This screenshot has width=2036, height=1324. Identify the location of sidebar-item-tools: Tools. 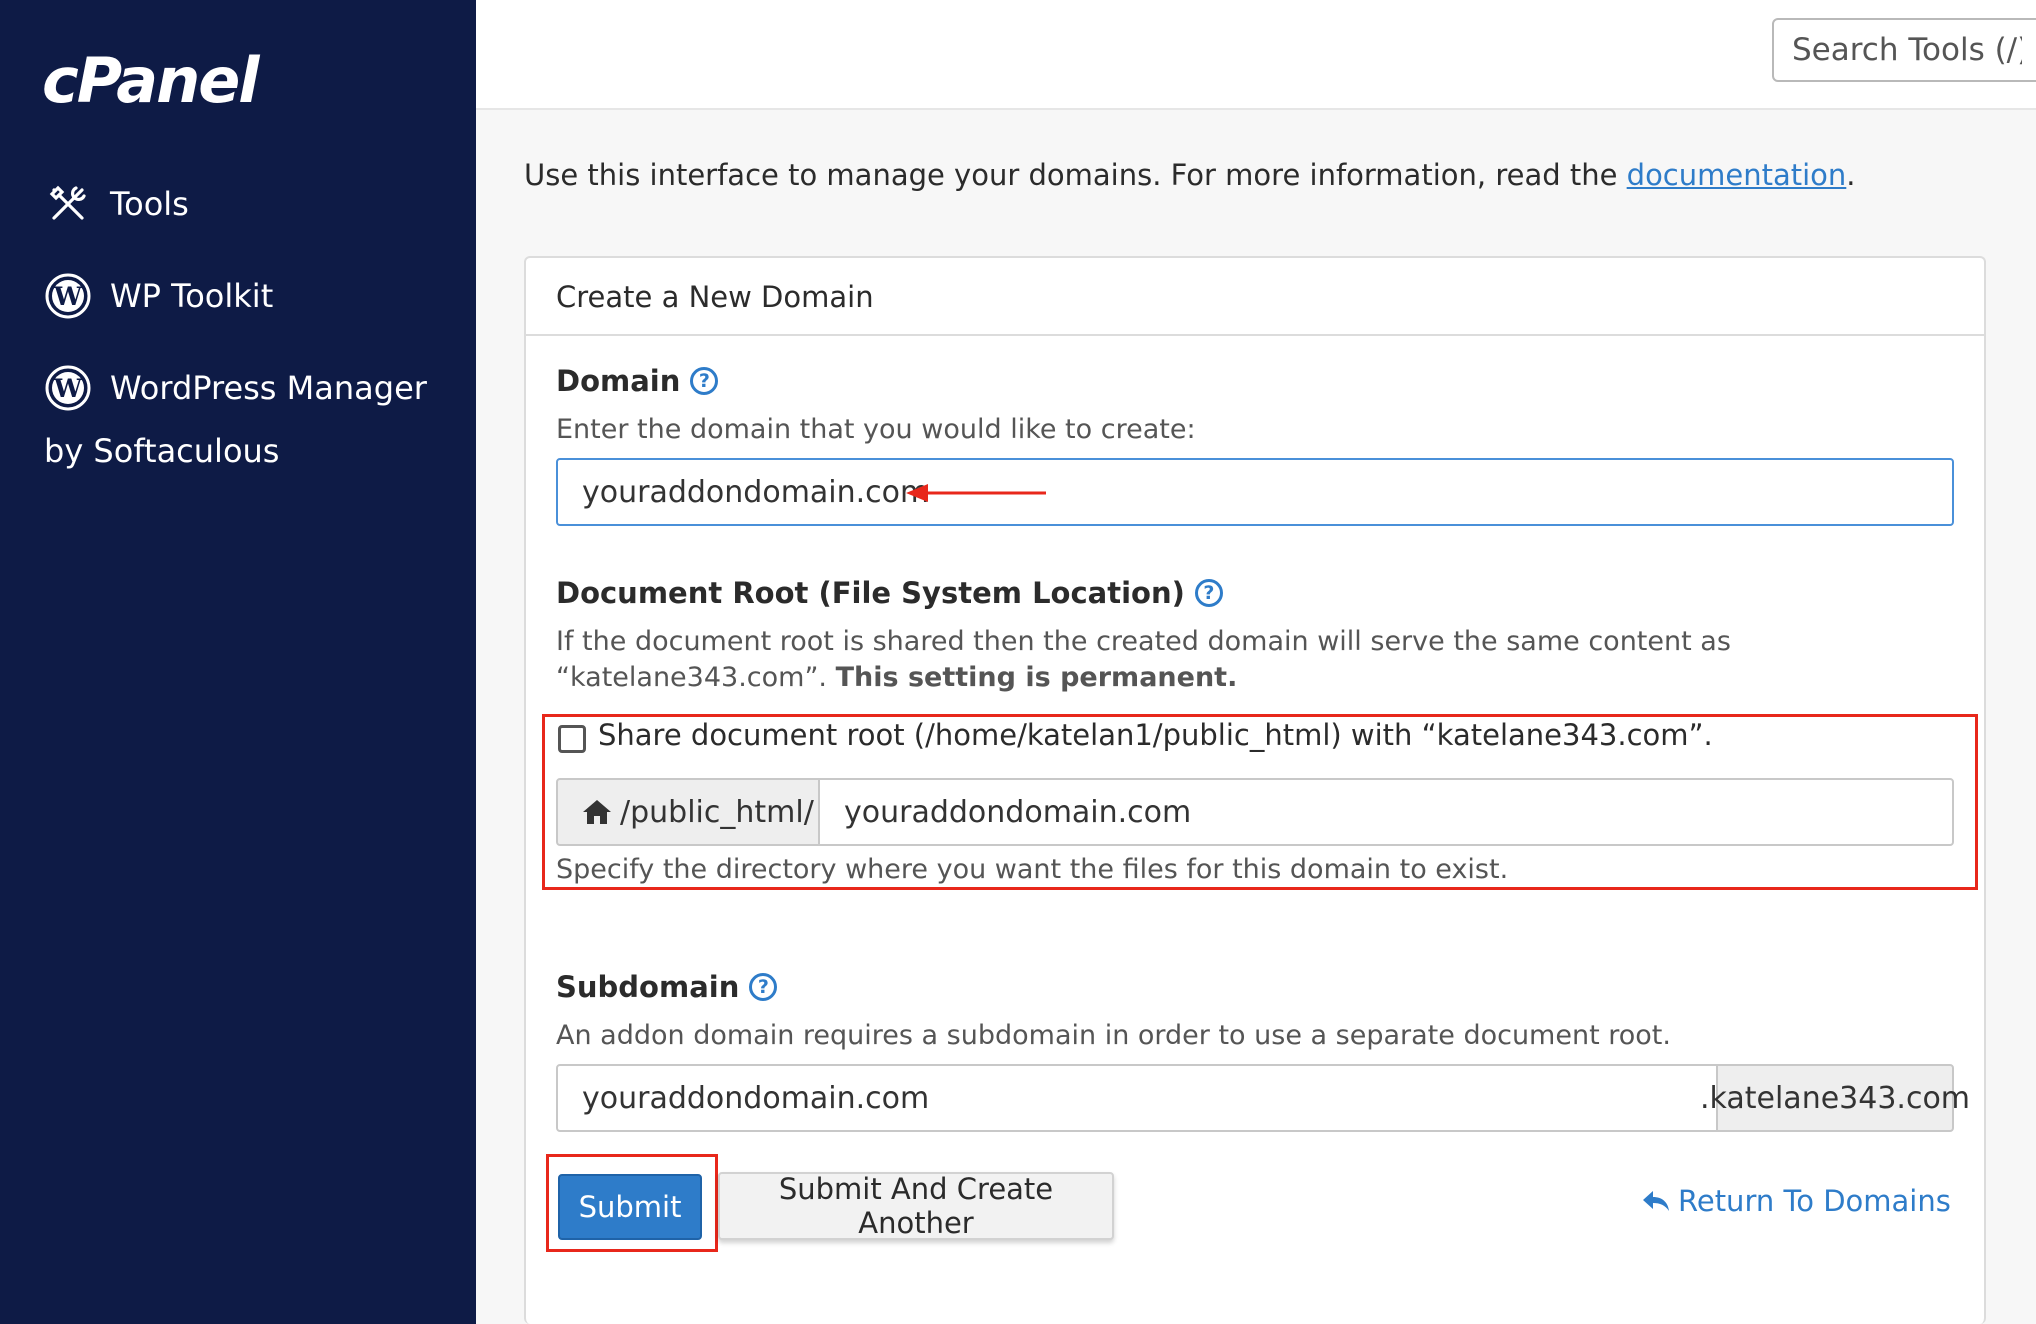
(116, 204).